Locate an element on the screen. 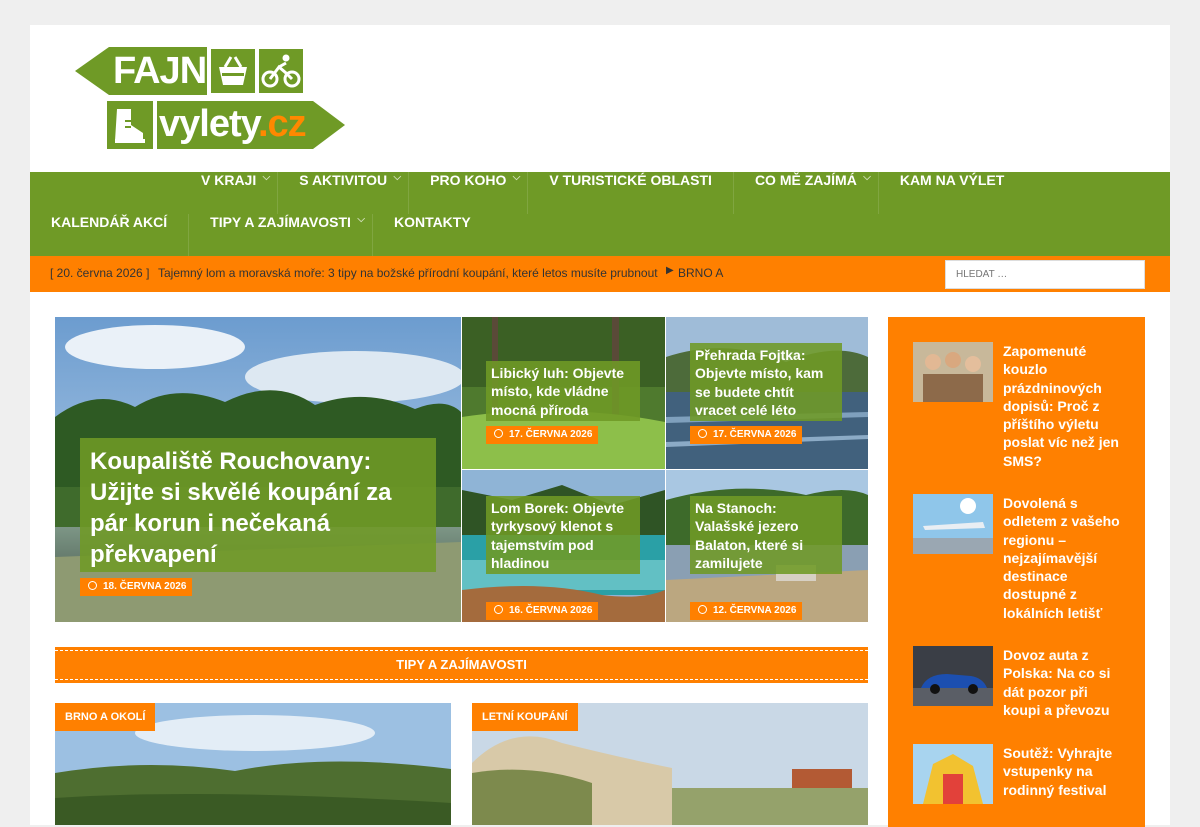 The image size is (1200, 827). nav-label: KALENDÁŘ AKCÍ is located at coordinates (109, 222).